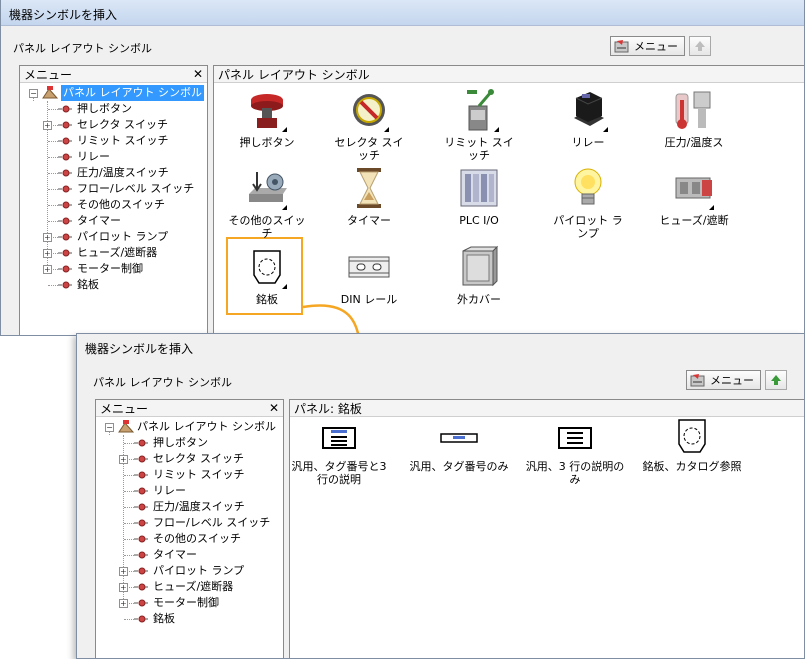  What do you see at coordinates (123, 140) in the screenshot?
I see `tree-item-label: リミット スイッチ` at bounding box center [123, 140].